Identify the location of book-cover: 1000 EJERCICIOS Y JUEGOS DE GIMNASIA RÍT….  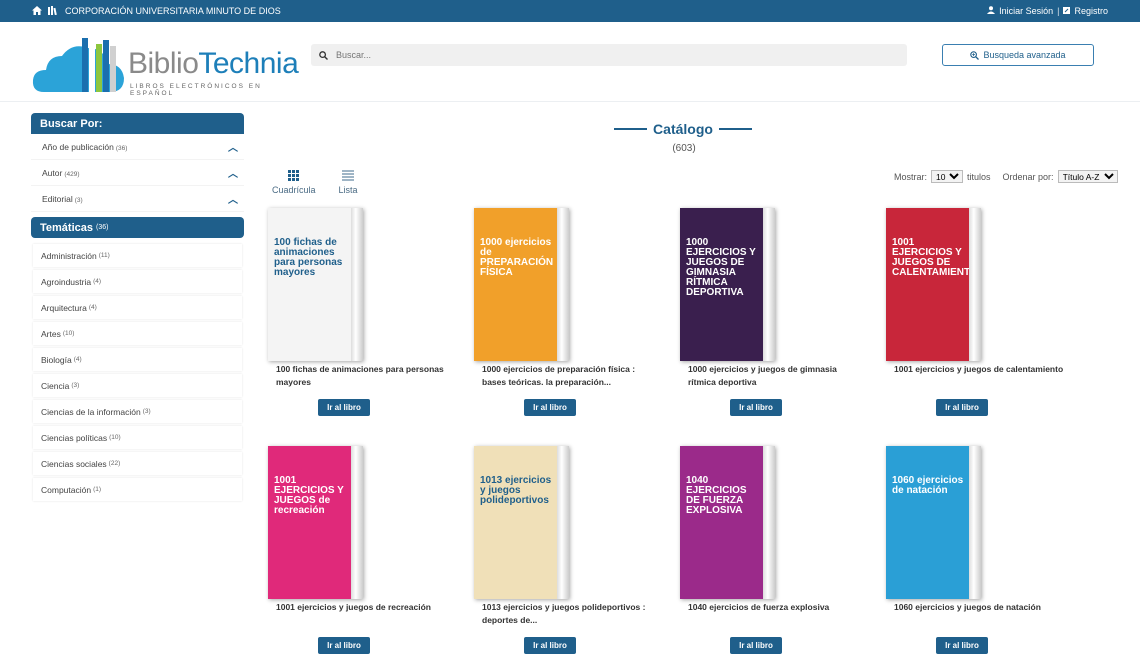
(727, 284).